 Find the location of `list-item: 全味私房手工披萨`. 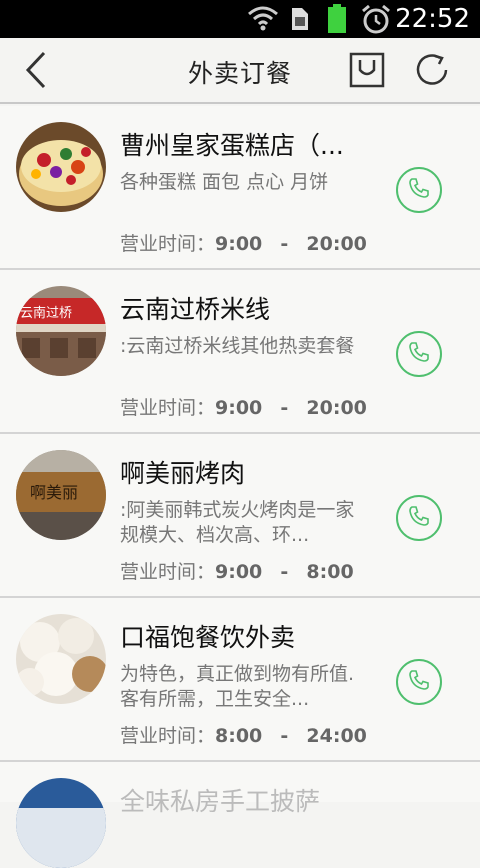

list-item: 全味私房手工披萨 is located at coordinates (240, 815).